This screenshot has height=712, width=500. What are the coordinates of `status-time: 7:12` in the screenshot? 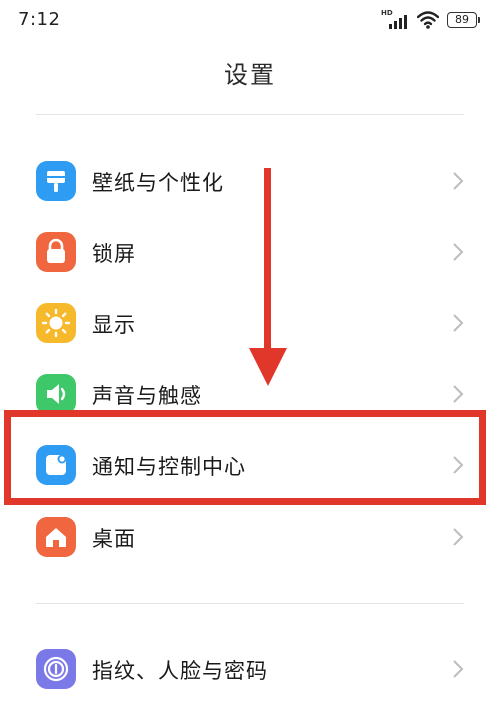 It's located at (39, 19).